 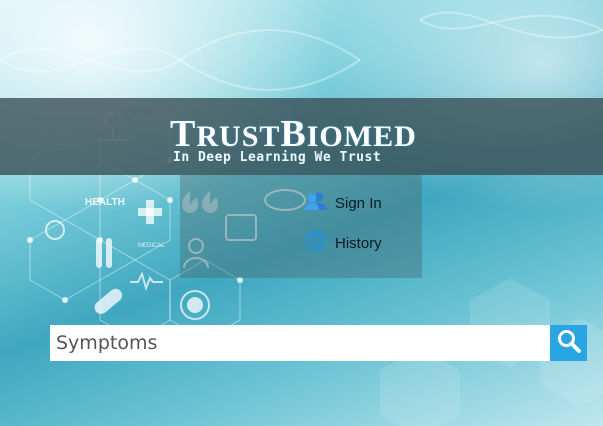 What do you see at coordinates (105, 202) in the screenshot?
I see `svg-text: HEALTH` at bounding box center [105, 202].